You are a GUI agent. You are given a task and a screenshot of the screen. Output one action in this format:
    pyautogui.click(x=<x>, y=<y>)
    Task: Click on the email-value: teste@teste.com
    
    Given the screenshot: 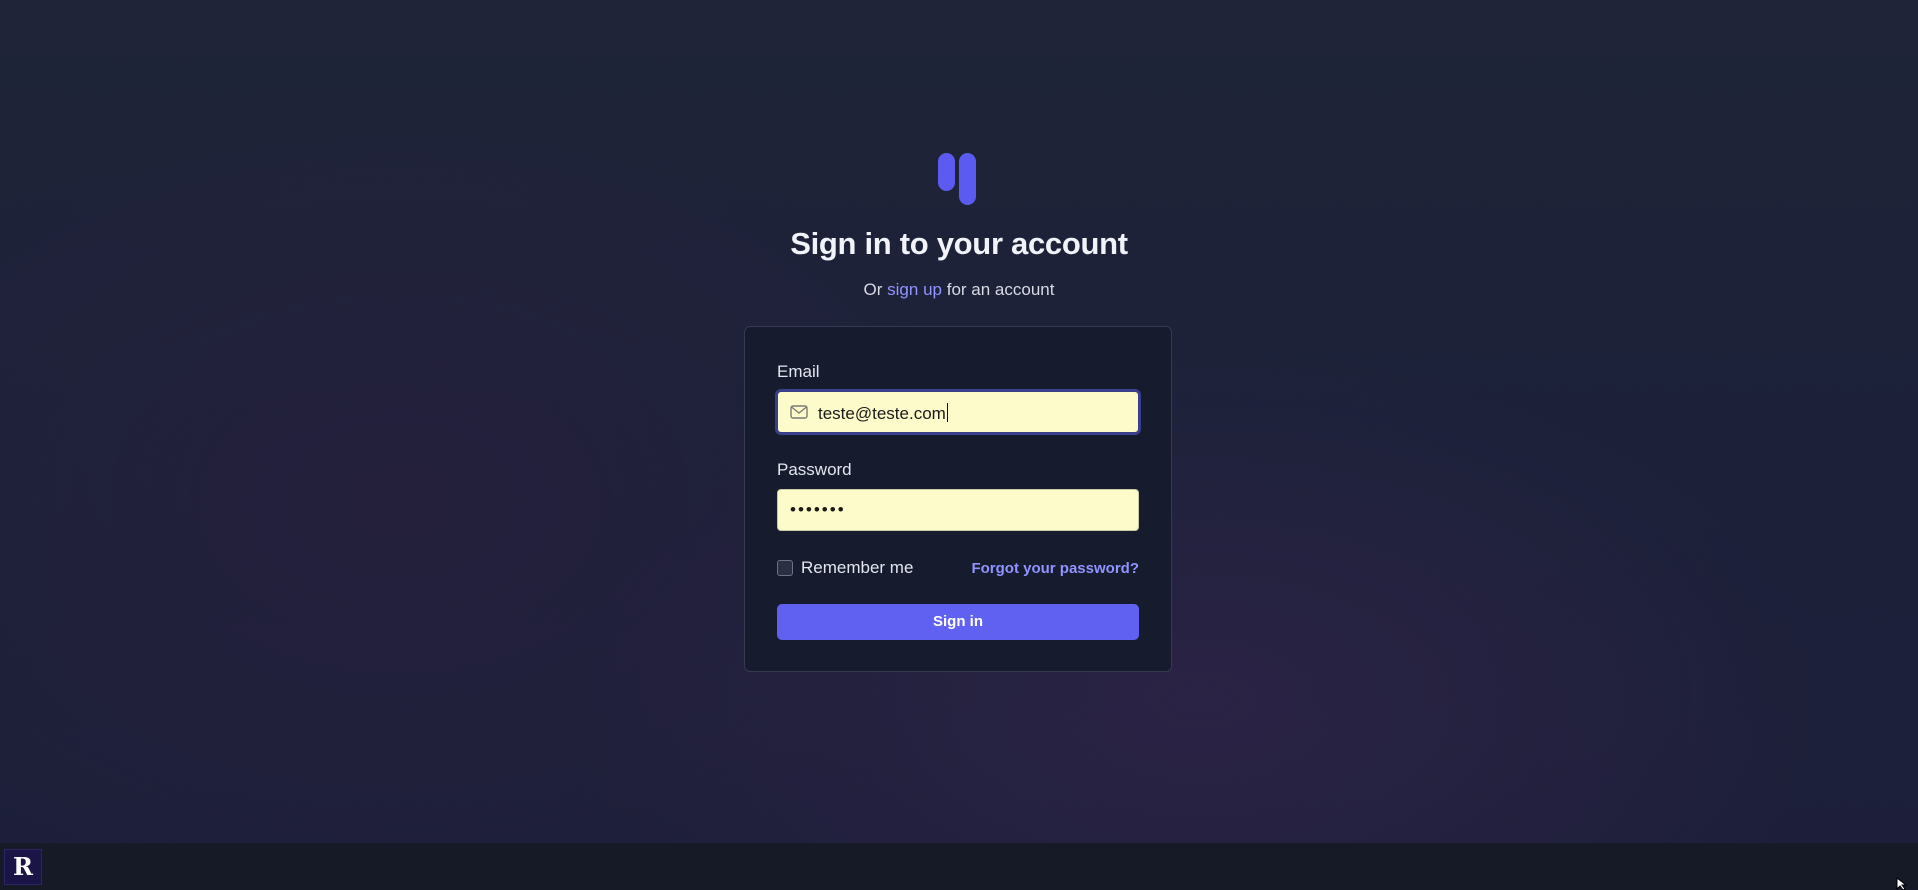 What is the action you would take?
    pyautogui.click(x=883, y=413)
    